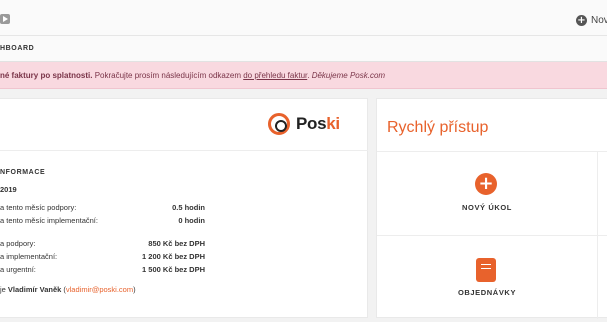  Describe the element at coordinates (134, 289) in the screenshot. I see `contact-close: )` at that location.